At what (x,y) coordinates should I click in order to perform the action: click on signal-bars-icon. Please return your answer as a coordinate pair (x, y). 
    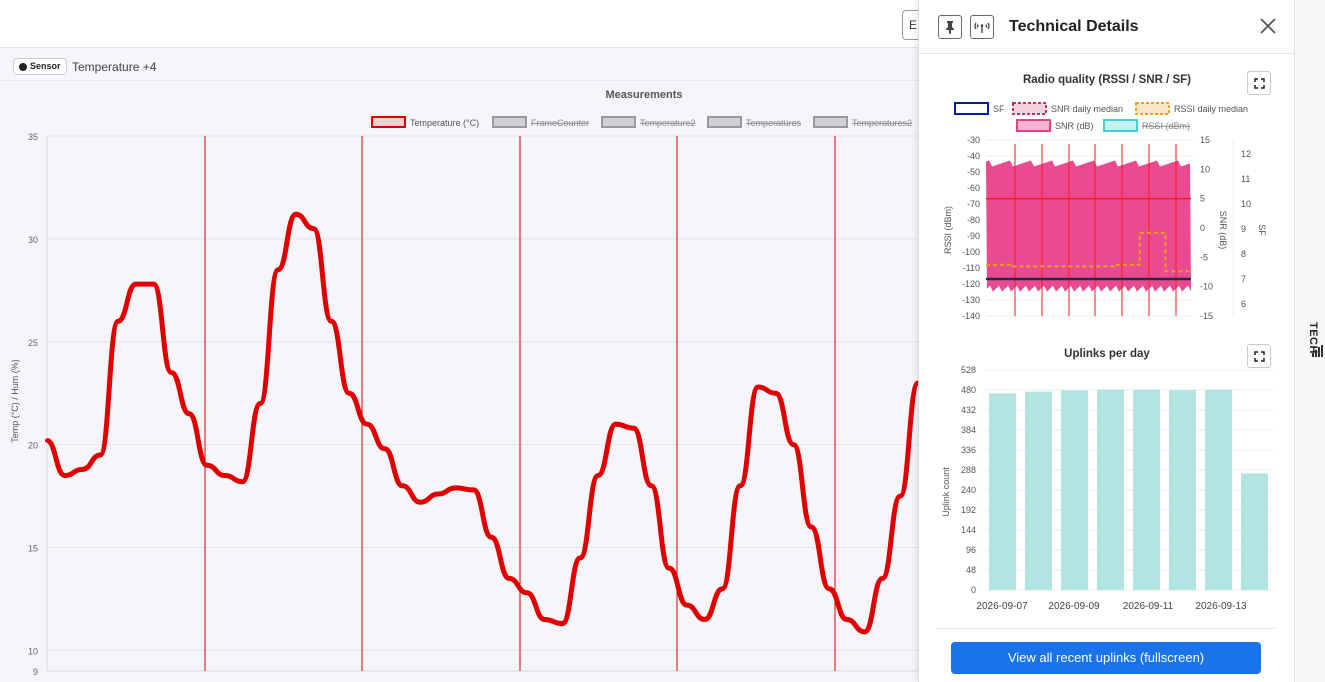
    Looking at the image, I should click on (1317, 351).